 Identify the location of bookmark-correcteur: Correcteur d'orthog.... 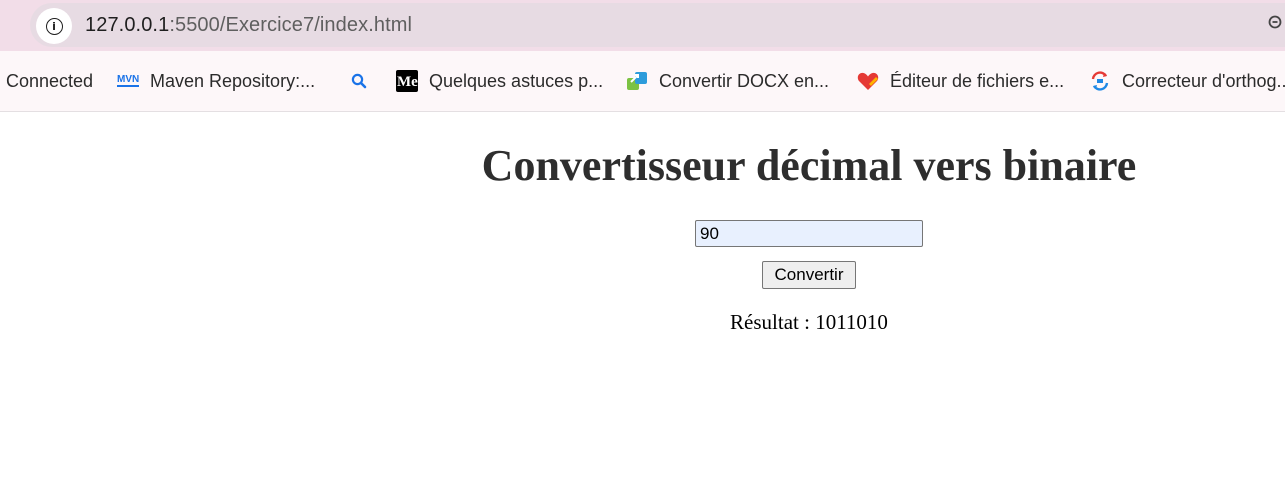
(1187, 81).